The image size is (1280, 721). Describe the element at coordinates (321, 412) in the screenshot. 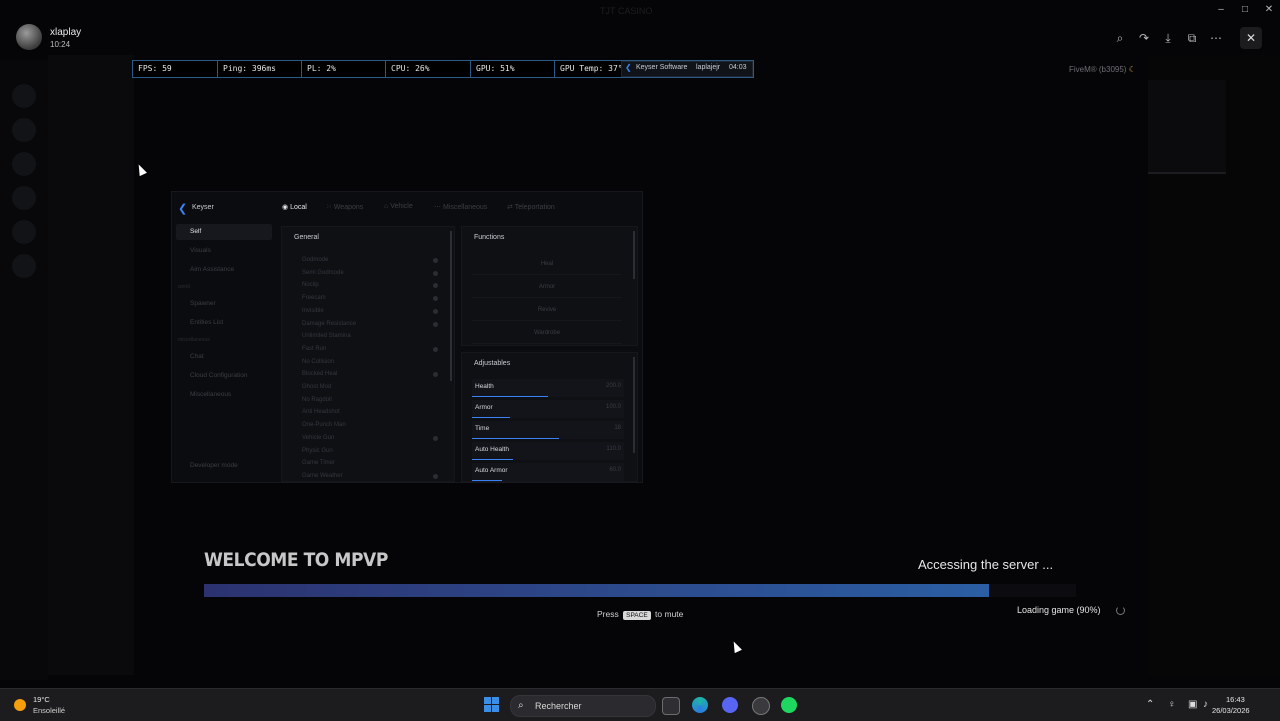

I see `option-label: Anti Headshot` at that location.